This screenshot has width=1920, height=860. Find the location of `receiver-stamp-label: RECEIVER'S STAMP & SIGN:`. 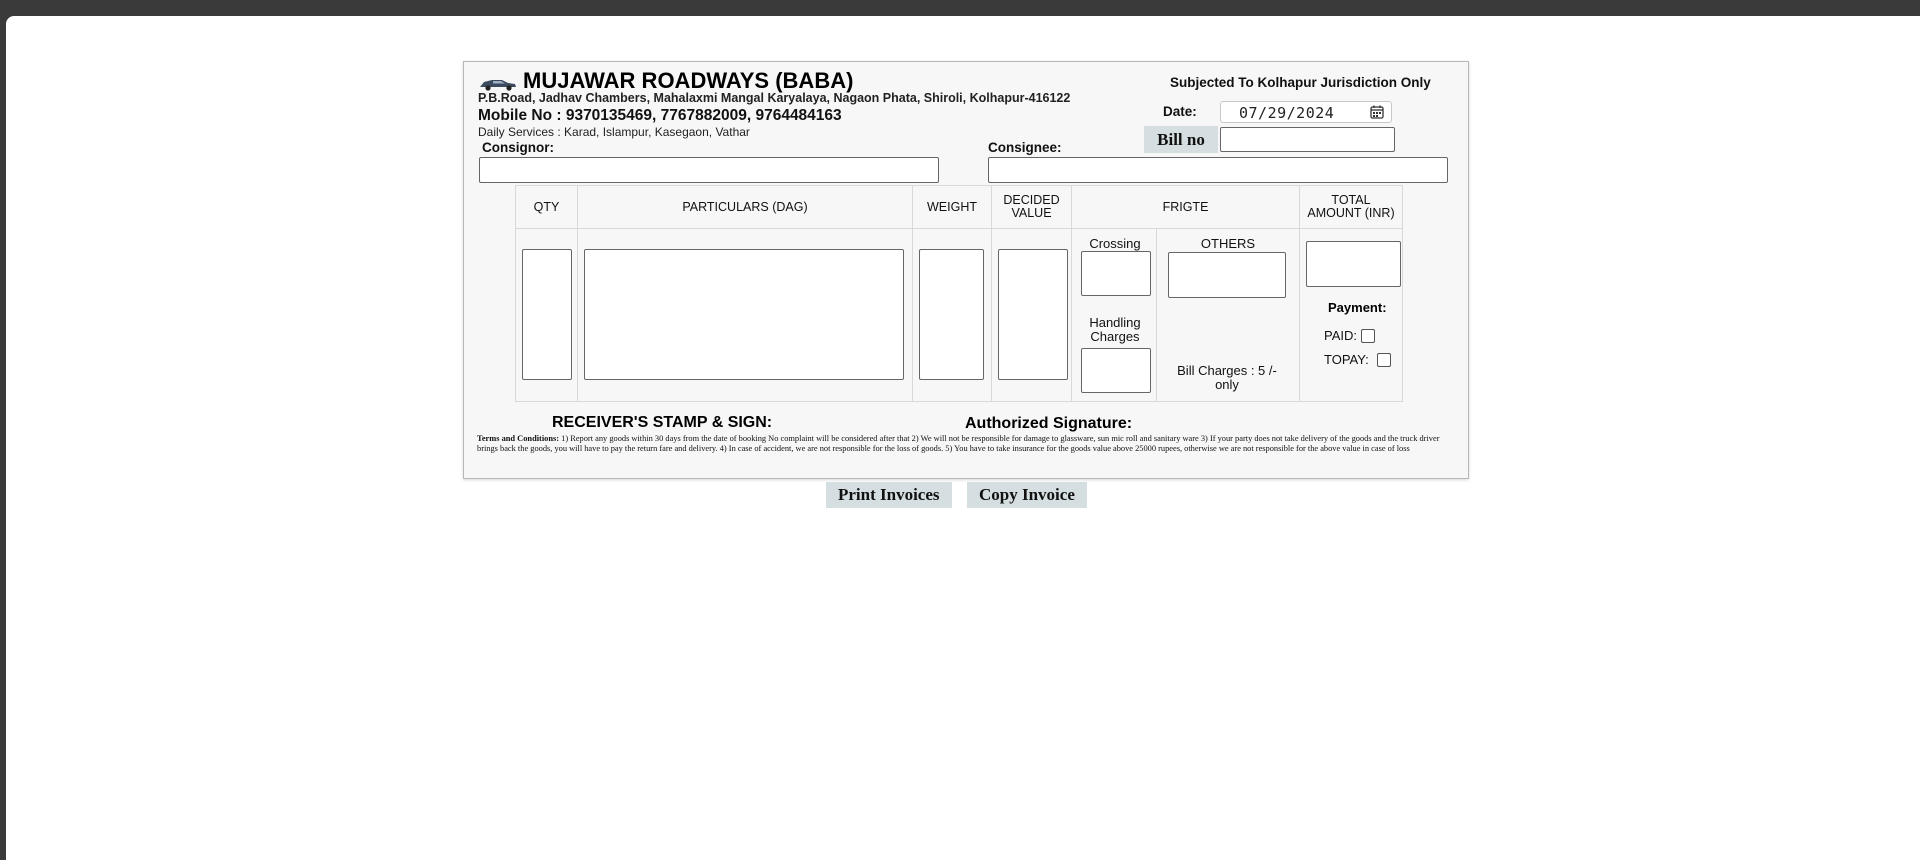

receiver-stamp-label: RECEIVER'S STAMP & SIGN: is located at coordinates (662, 422).